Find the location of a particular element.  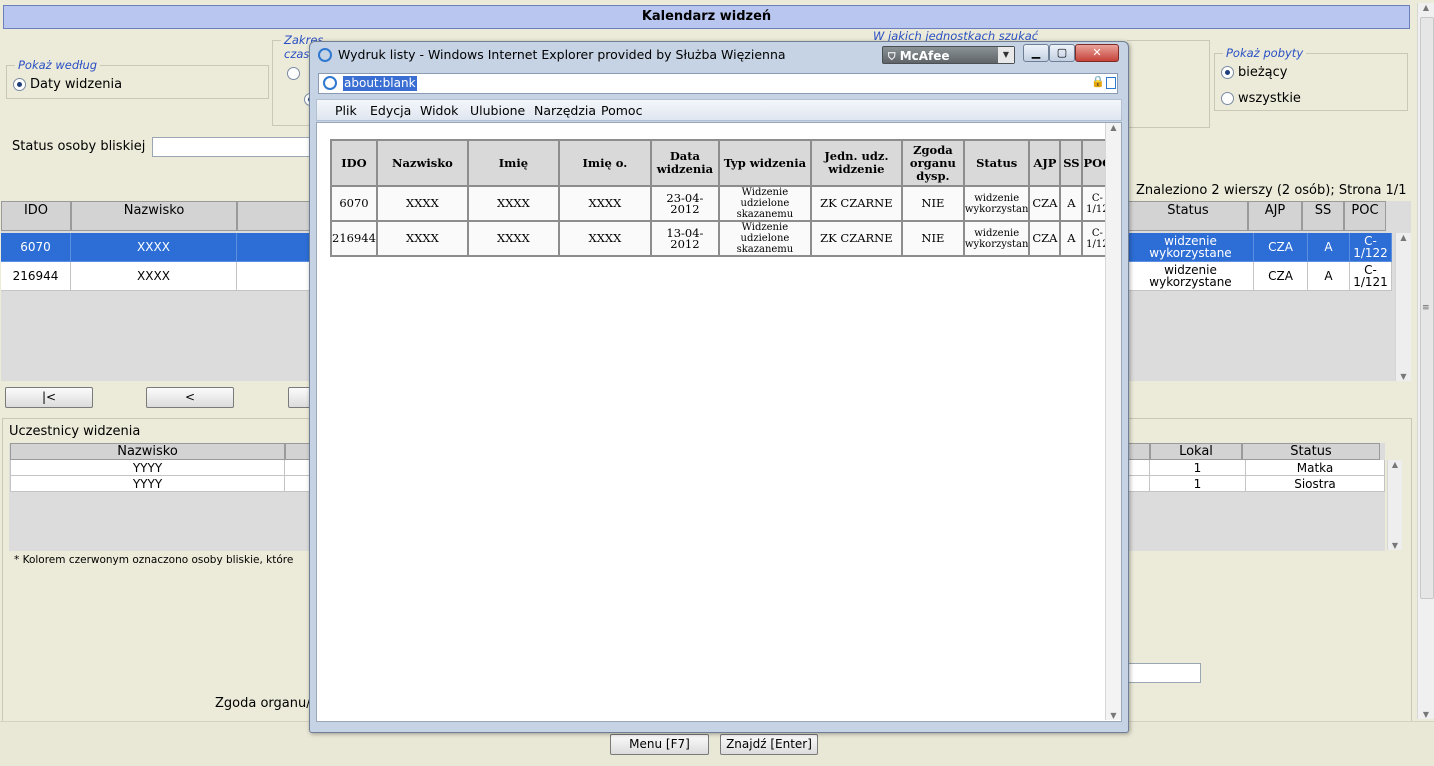

menu-button: Menu [F7] is located at coordinates (659, 744).